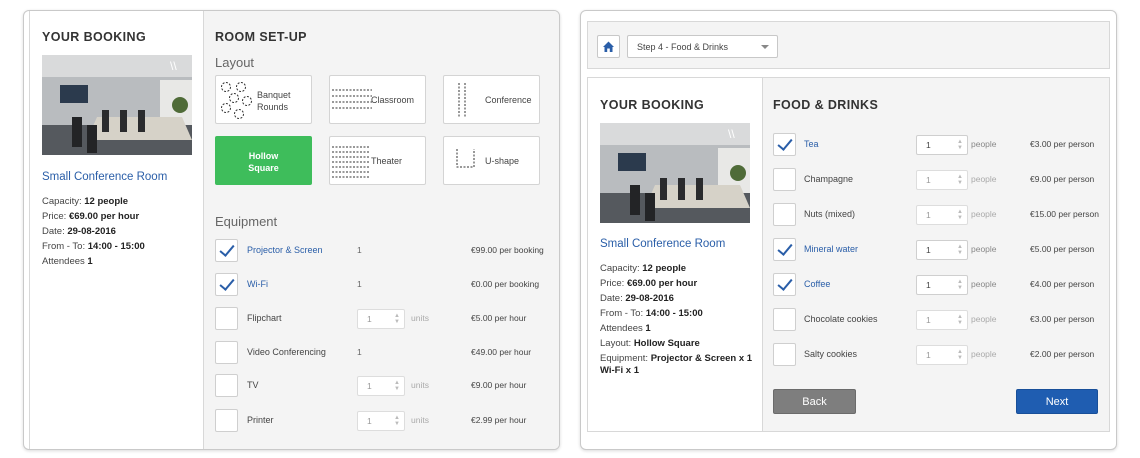 This screenshot has width=1140, height=458. I want to click on equipment-name: Wi-Fi, so click(257, 284).